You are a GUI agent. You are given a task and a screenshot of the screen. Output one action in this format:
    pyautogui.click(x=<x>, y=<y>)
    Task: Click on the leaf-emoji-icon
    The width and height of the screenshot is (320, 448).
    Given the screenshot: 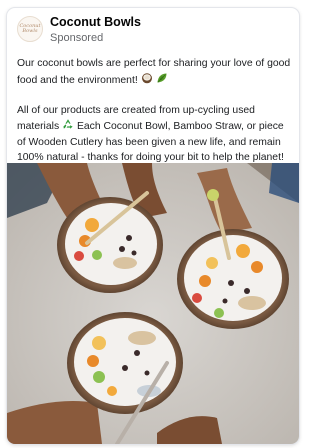 What is the action you would take?
    pyautogui.click(x=162, y=81)
    